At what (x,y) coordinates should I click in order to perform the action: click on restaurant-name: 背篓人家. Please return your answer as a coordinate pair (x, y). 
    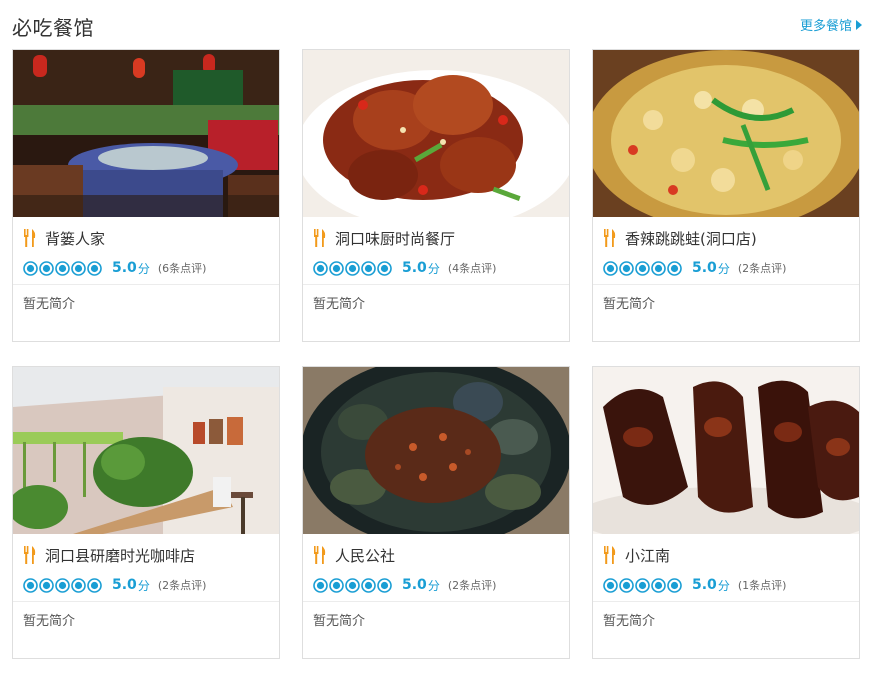
    Looking at the image, I should click on (75, 238).